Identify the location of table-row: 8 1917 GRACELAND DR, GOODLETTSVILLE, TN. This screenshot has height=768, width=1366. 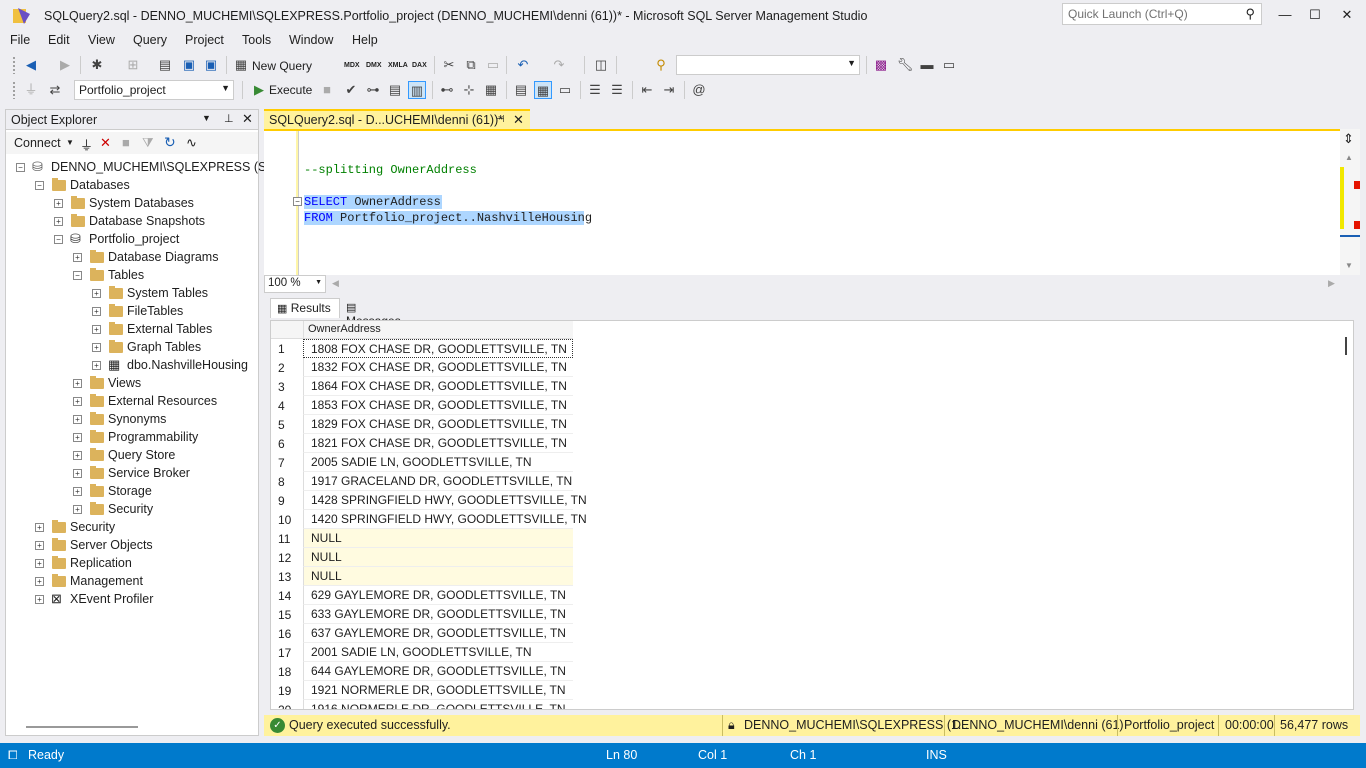
(422, 481).